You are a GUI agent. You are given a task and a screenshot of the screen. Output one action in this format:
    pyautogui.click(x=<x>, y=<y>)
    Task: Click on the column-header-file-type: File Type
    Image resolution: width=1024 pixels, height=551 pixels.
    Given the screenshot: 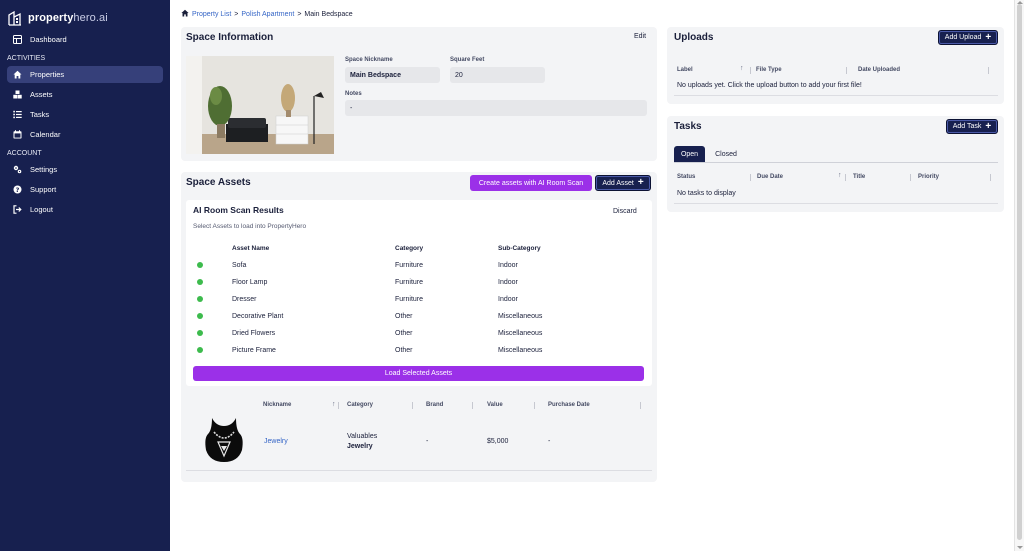 What is the action you would take?
    pyautogui.click(x=769, y=70)
    